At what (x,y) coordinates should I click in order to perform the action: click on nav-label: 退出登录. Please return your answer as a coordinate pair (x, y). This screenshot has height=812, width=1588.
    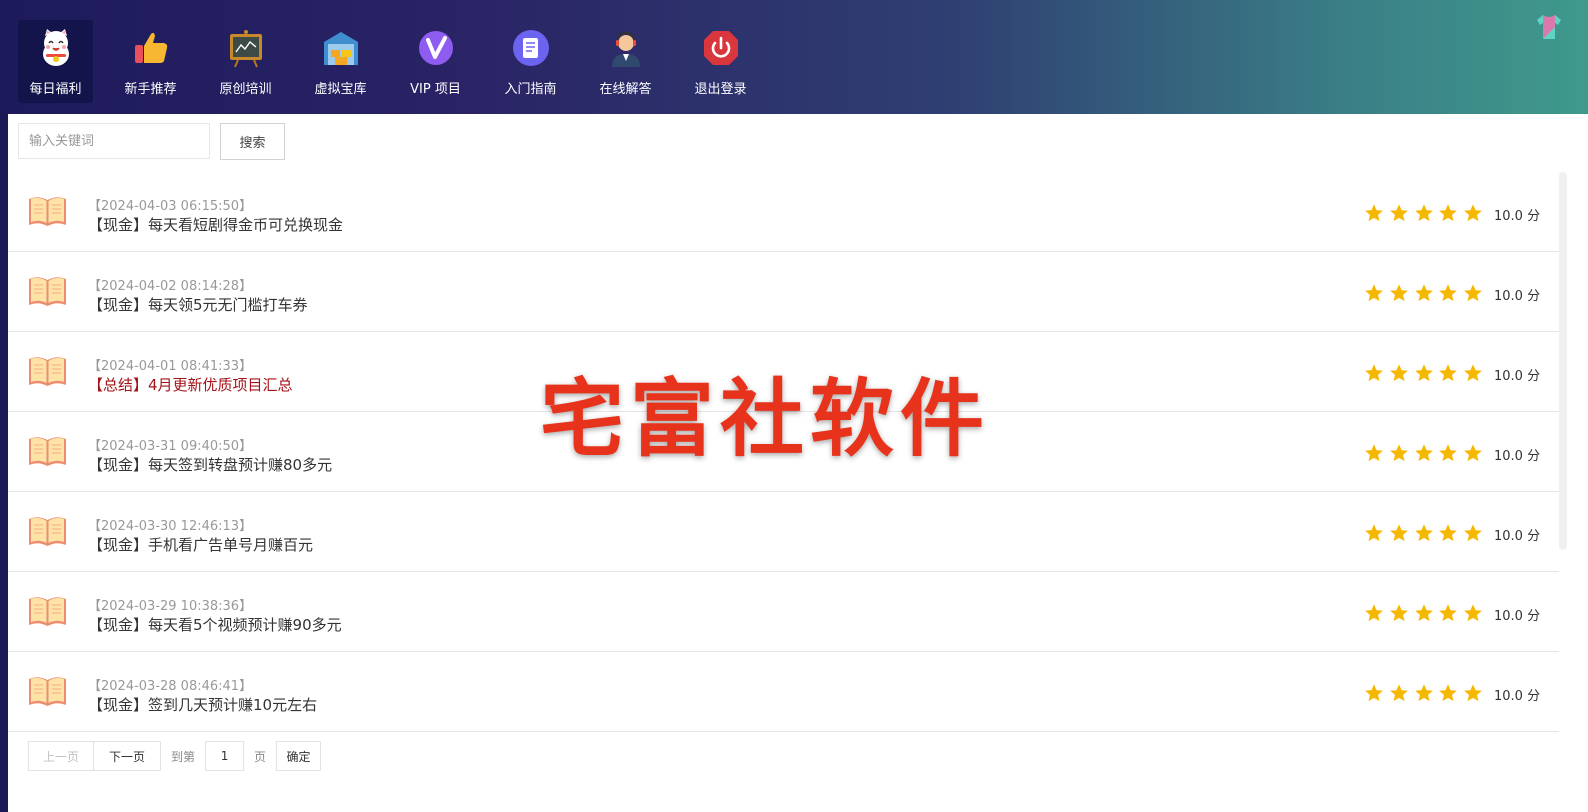
    Looking at the image, I should click on (720, 89).